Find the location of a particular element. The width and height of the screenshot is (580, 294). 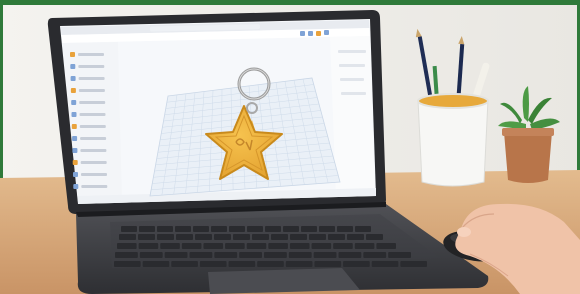

top-frame-bar is located at coordinates (290, 2).